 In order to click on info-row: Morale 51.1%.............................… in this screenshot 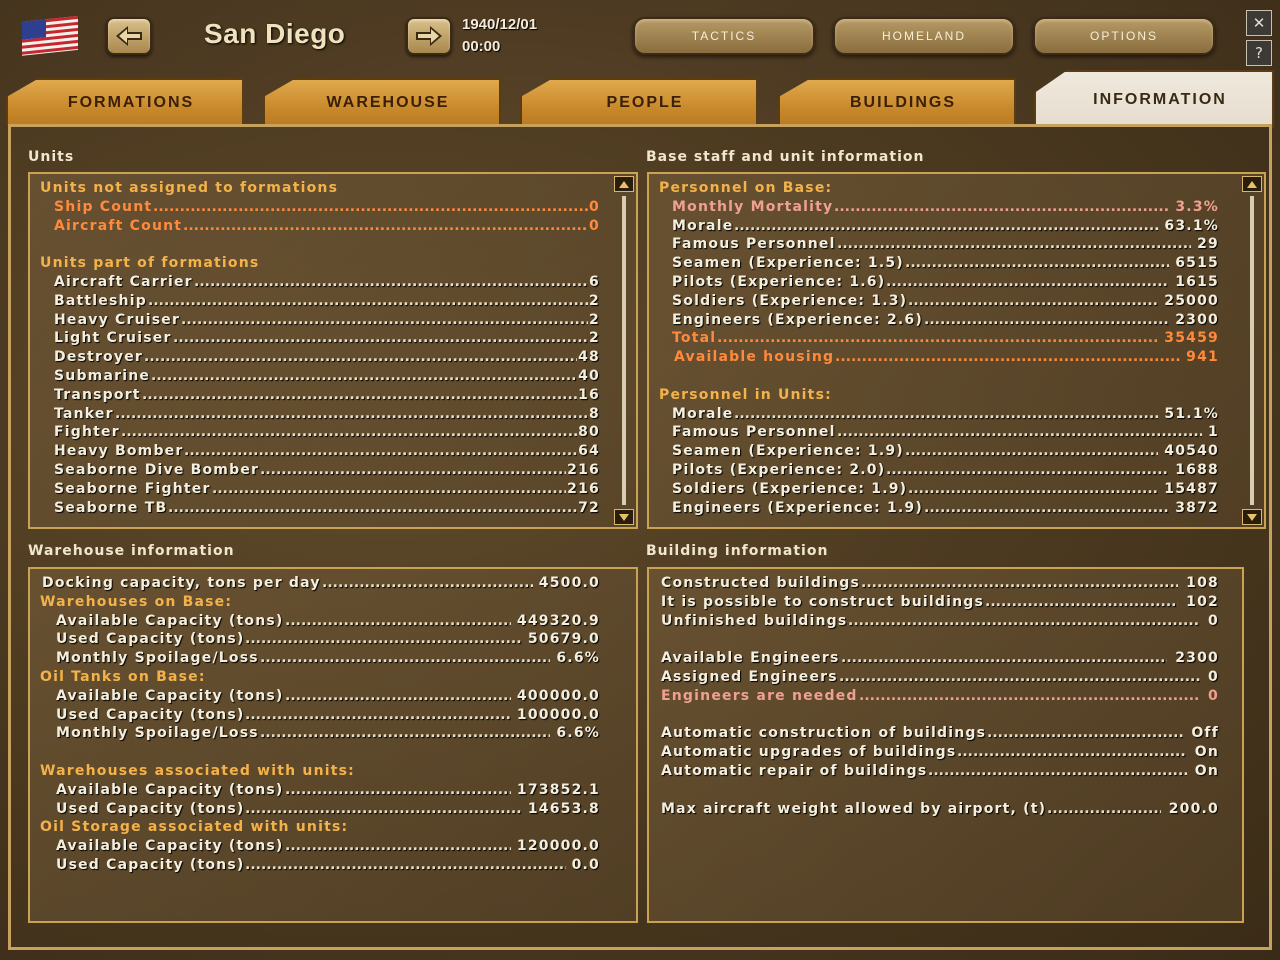, I will do `click(939, 414)`.